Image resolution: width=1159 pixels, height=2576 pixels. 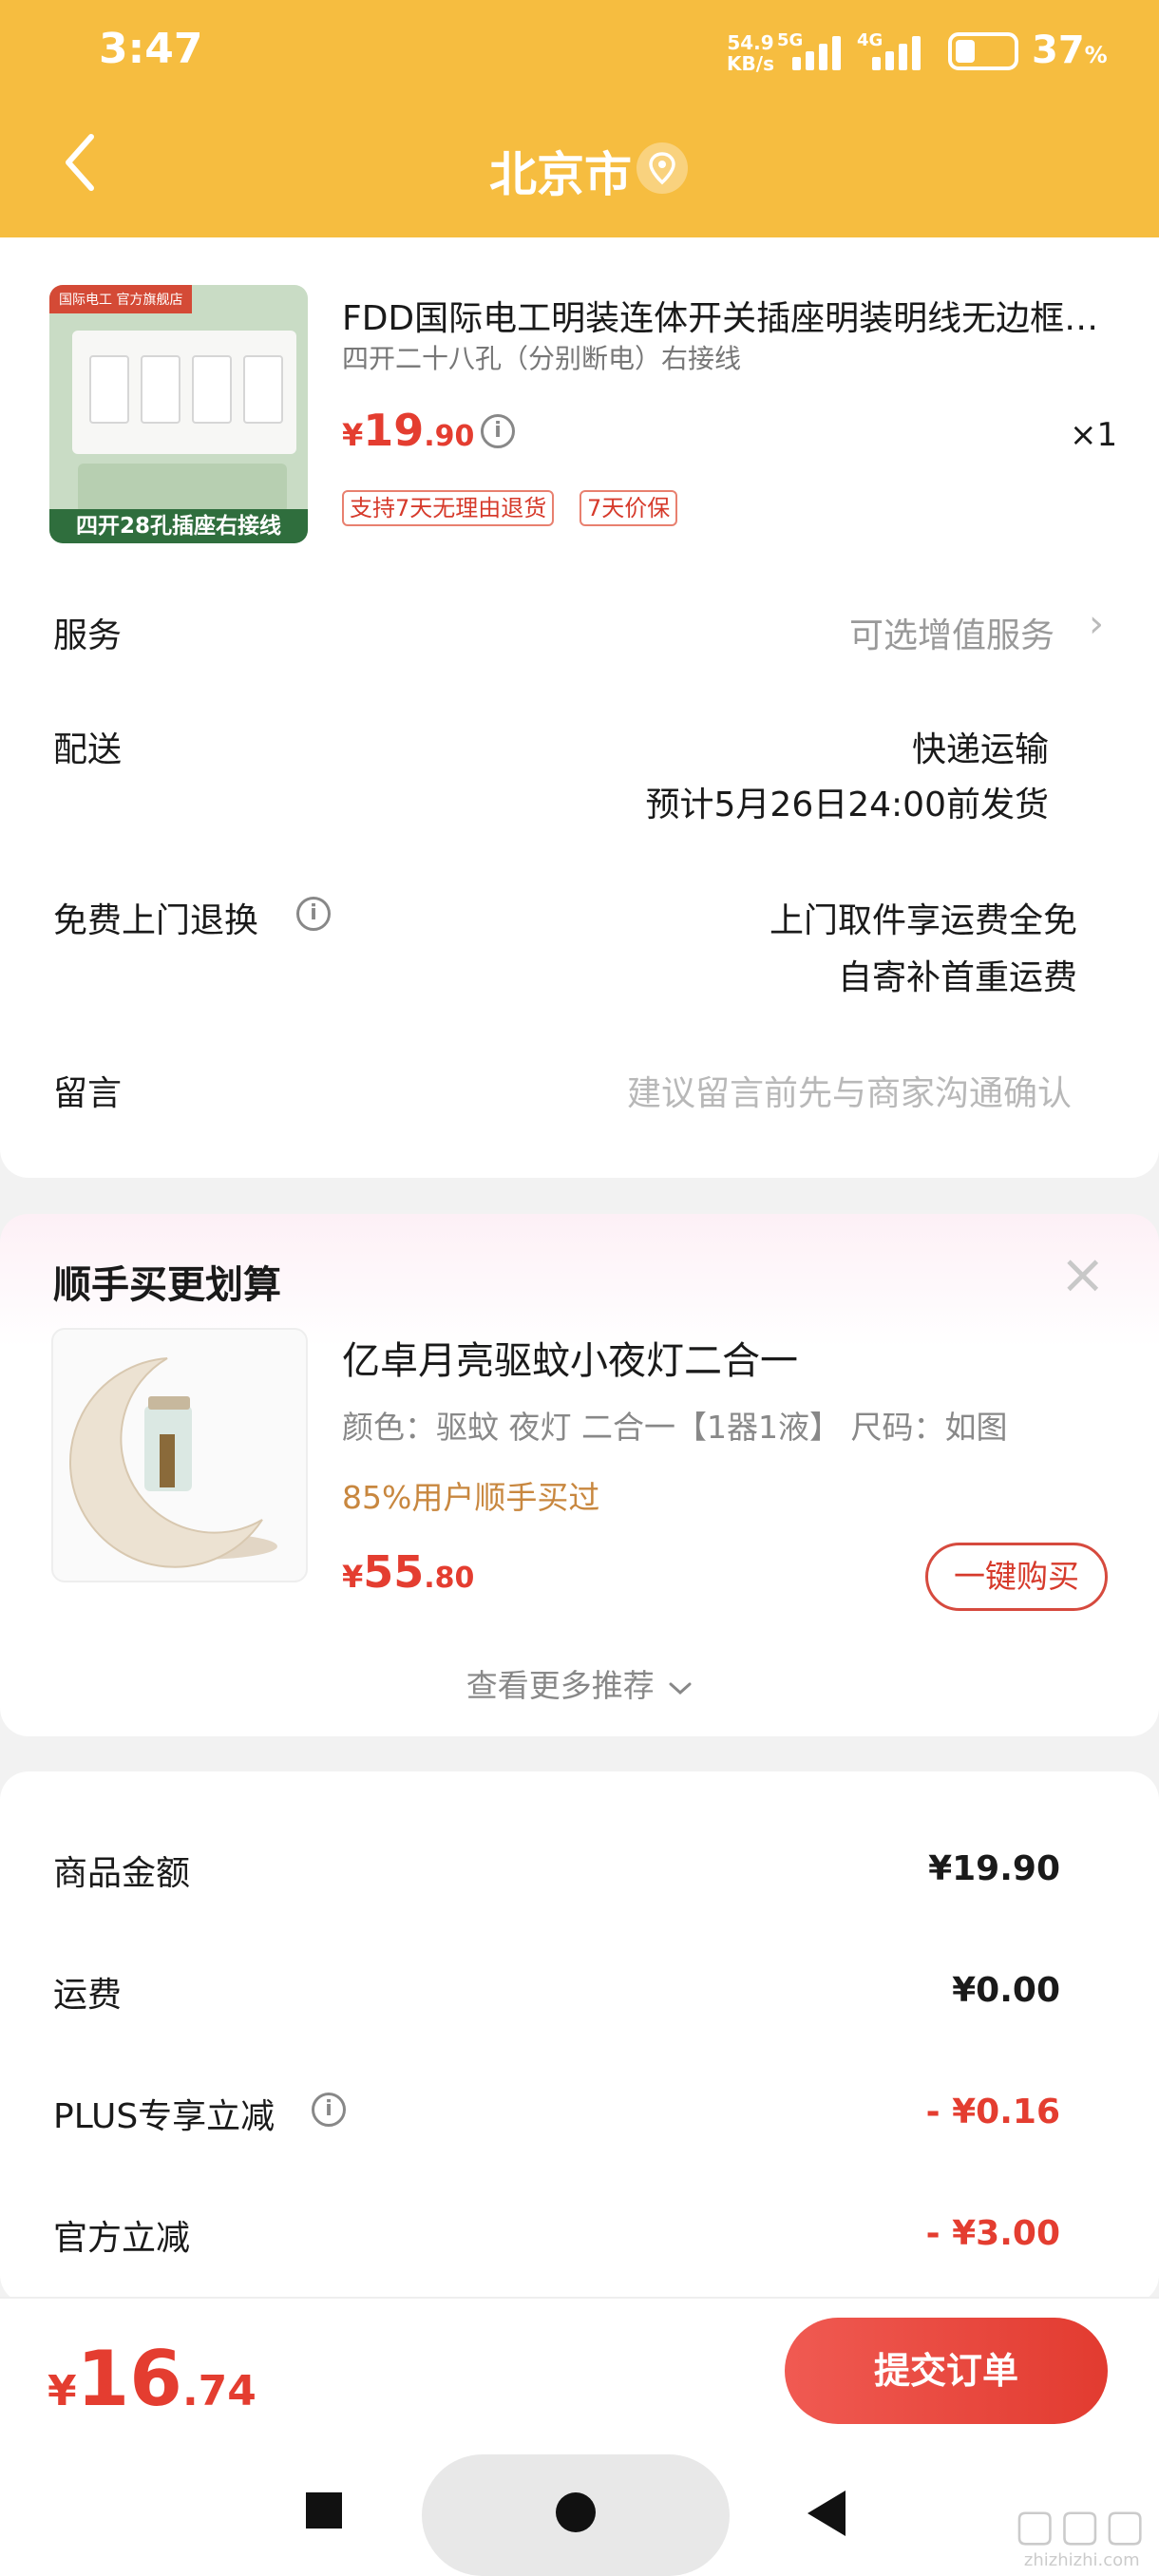 I want to click on message-label: 留言, so click(x=88, y=1093).